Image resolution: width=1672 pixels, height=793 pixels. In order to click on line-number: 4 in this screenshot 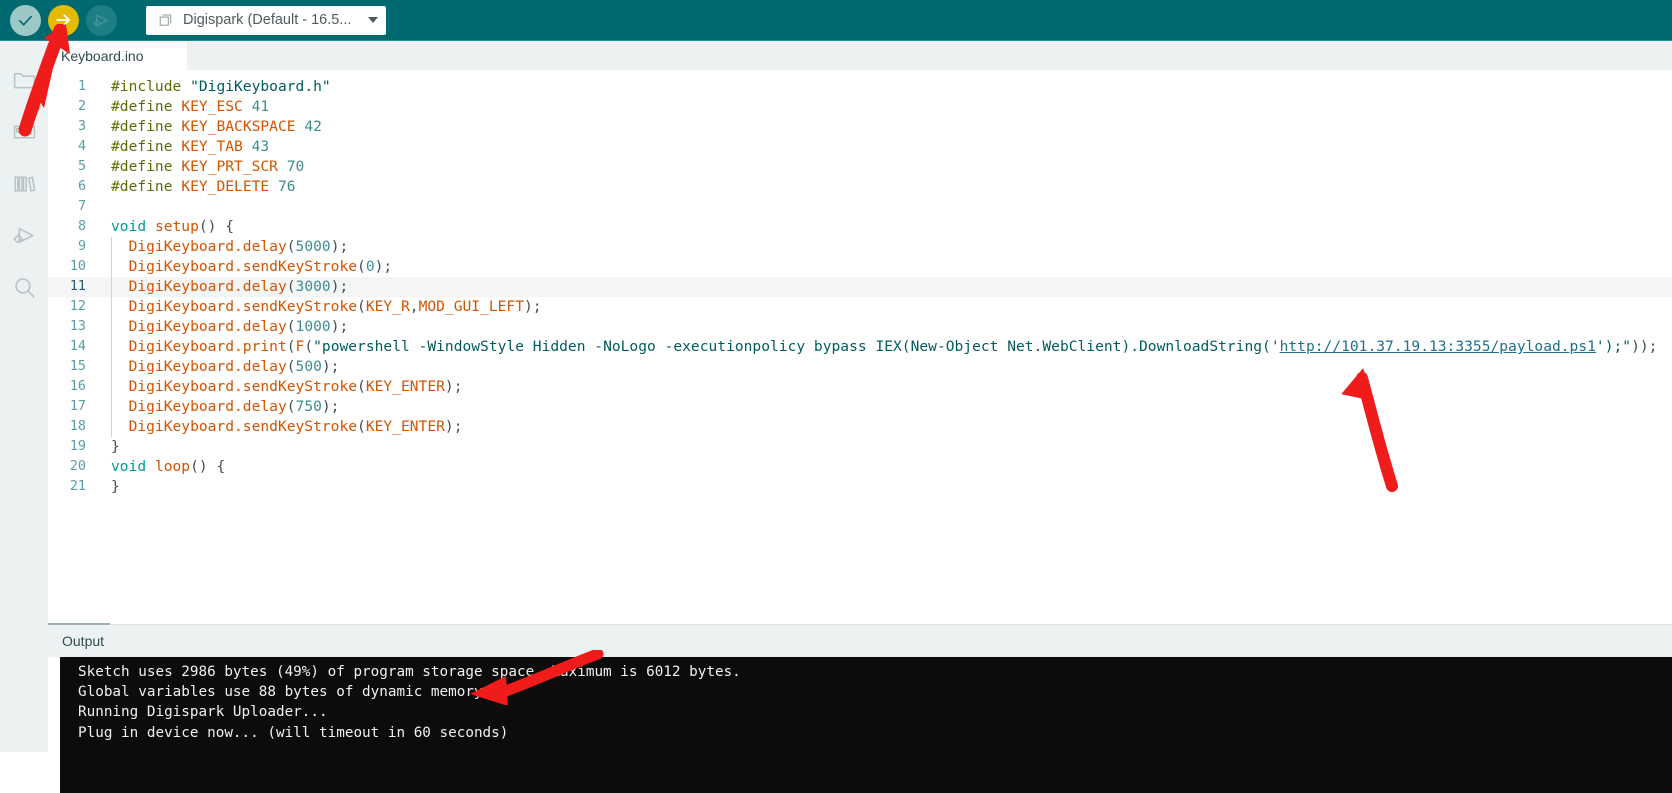, I will do `click(81, 146)`.